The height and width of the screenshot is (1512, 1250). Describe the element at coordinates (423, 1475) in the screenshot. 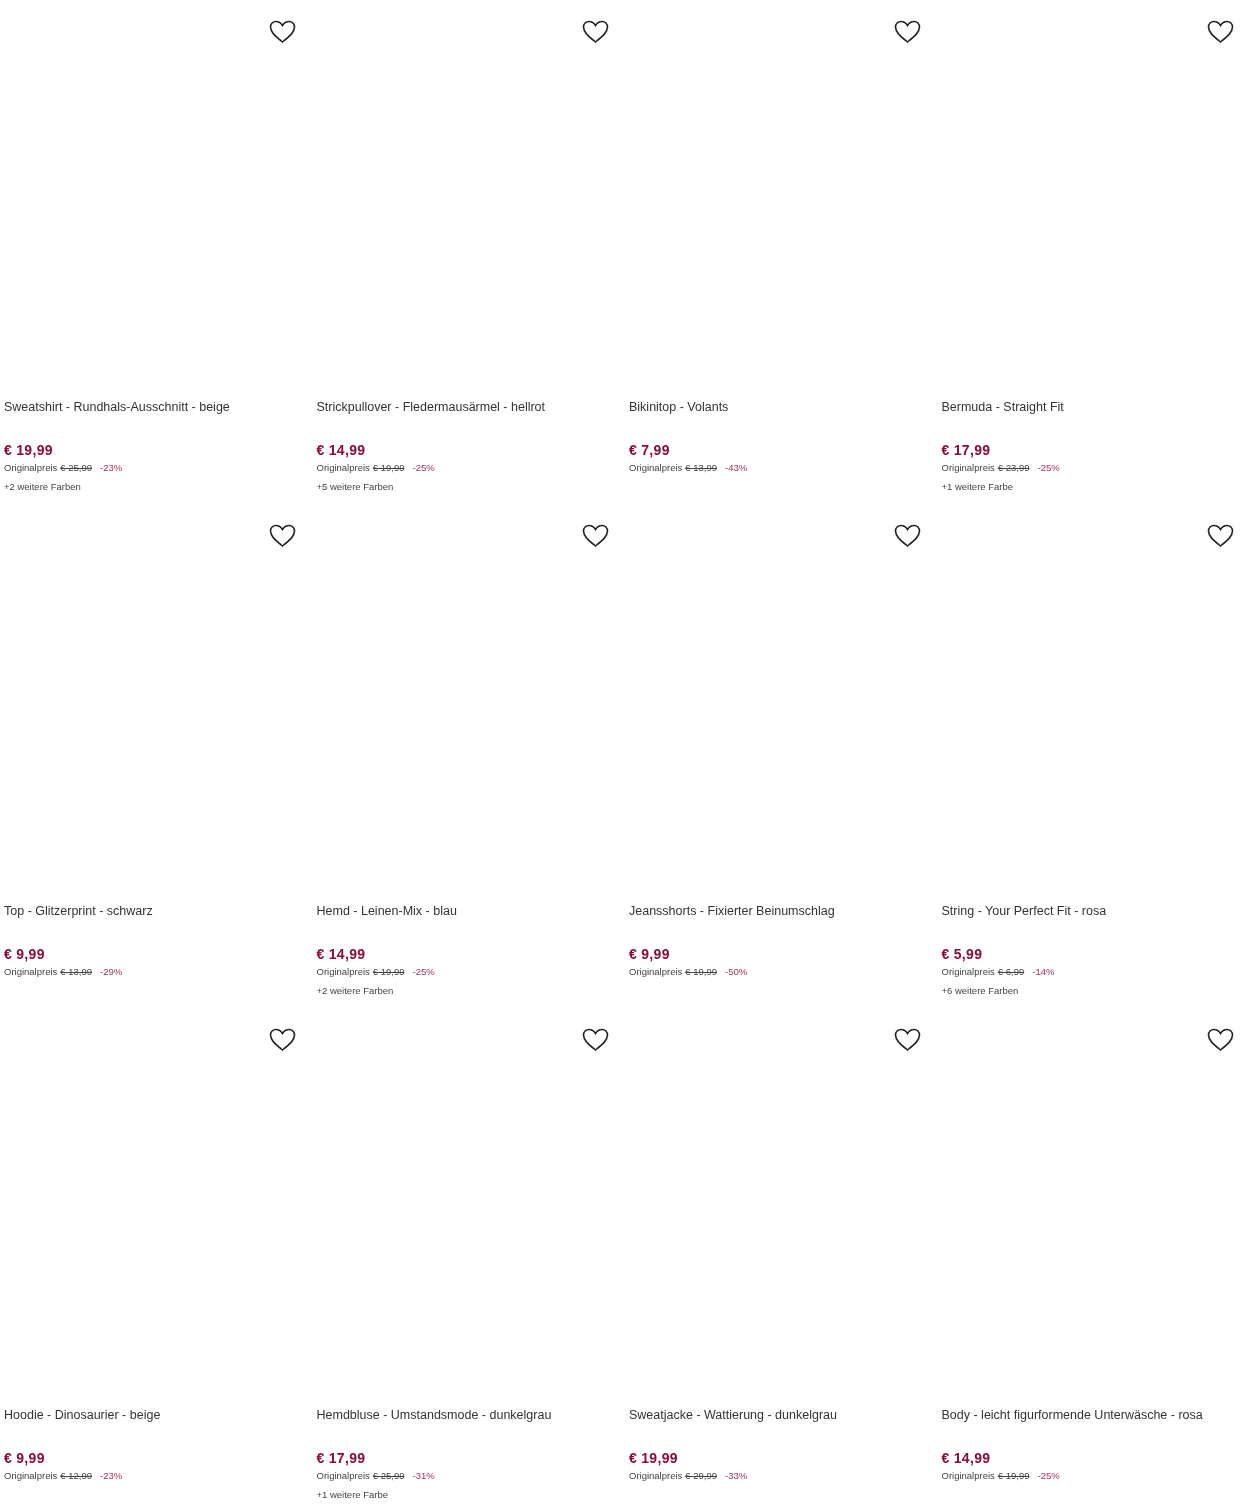

I see `discount: -31%` at that location.